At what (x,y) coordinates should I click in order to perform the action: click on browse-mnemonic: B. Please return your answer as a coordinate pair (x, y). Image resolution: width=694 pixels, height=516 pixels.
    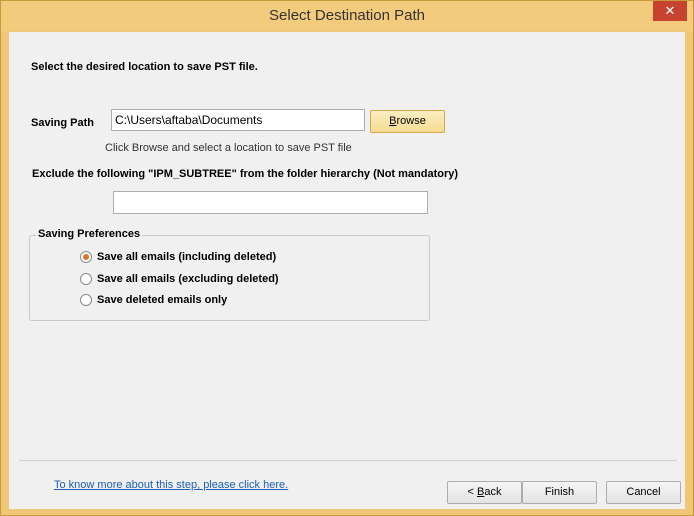
    Looking at the image, I should click on (393, 121).